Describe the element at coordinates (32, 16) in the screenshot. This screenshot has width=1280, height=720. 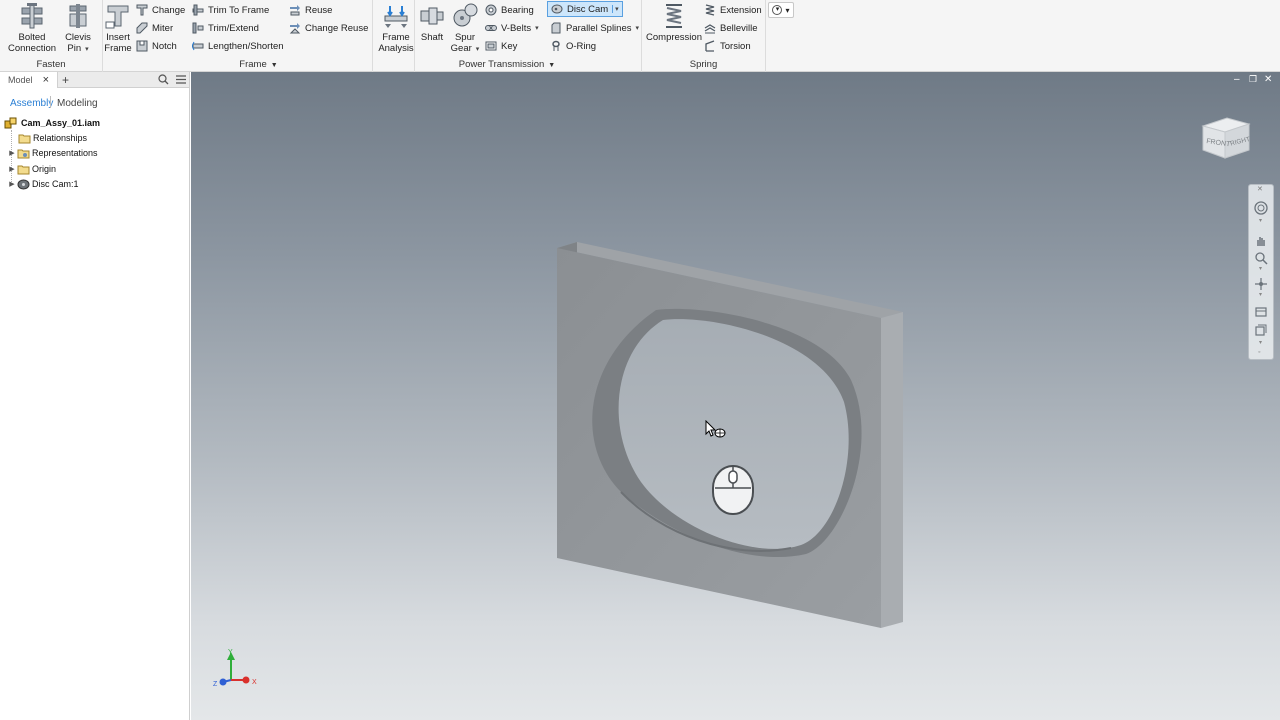
I see `bolted-connection-icon` at that location.